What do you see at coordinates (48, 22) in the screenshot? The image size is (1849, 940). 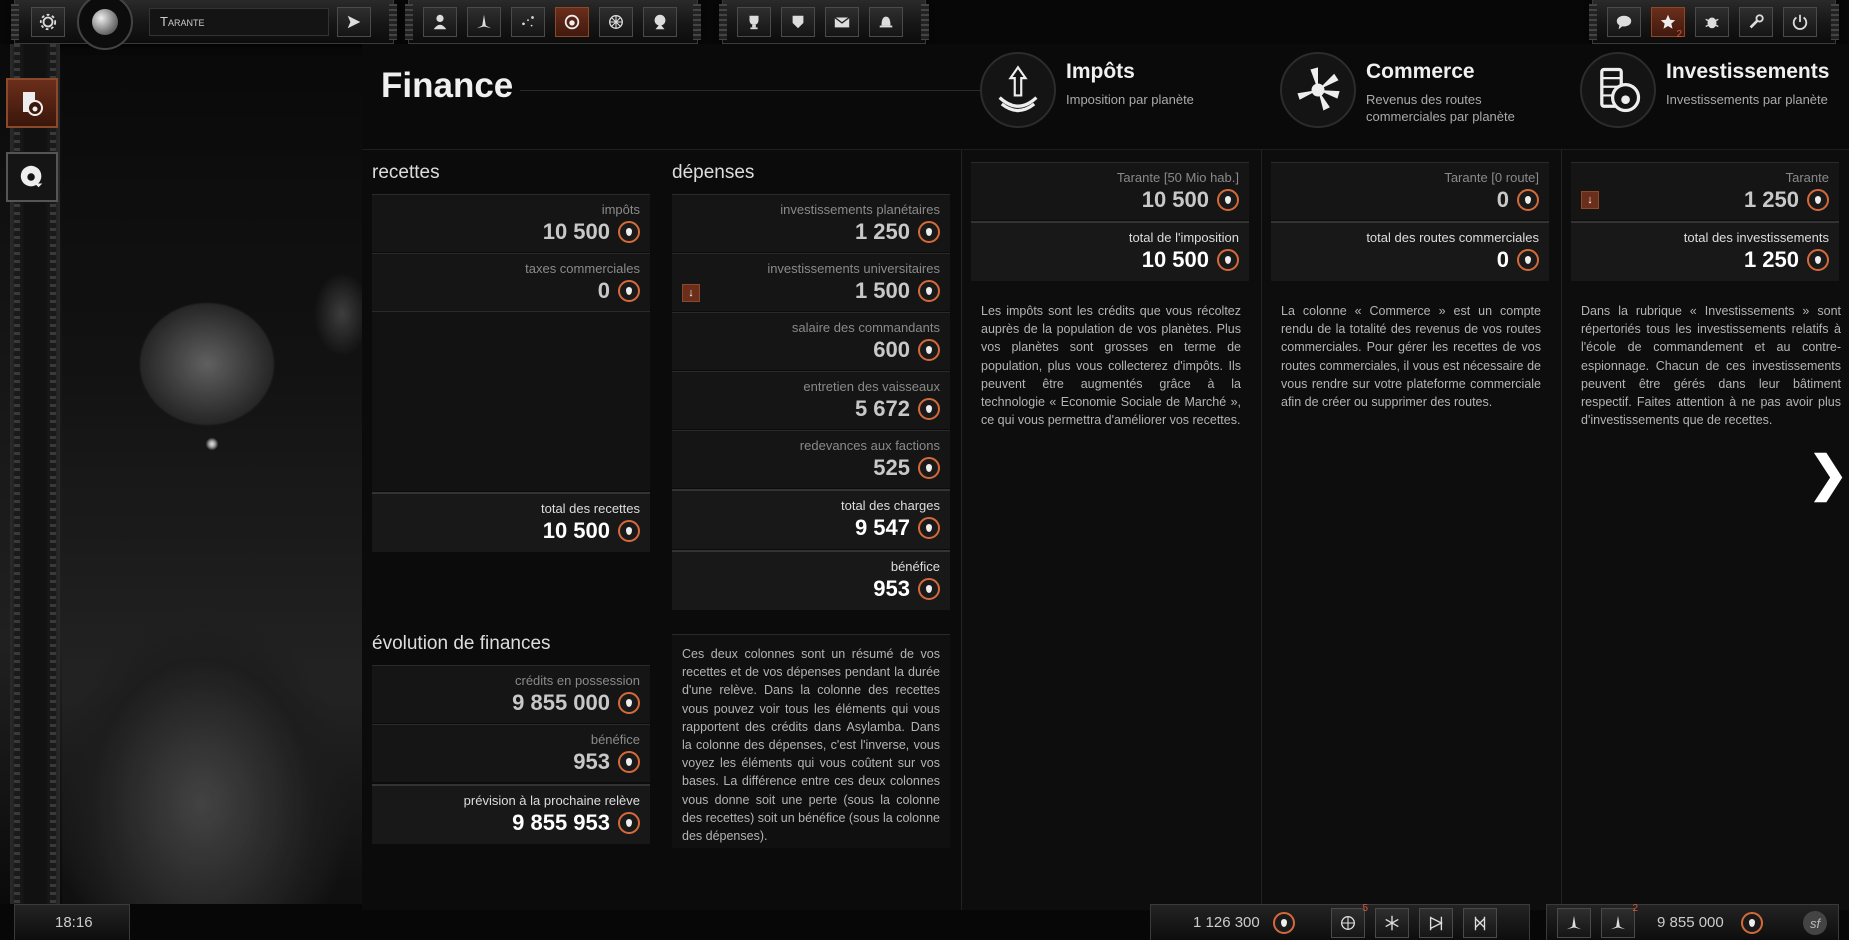 I see `gear-icon` at bounding box center [48, 22].